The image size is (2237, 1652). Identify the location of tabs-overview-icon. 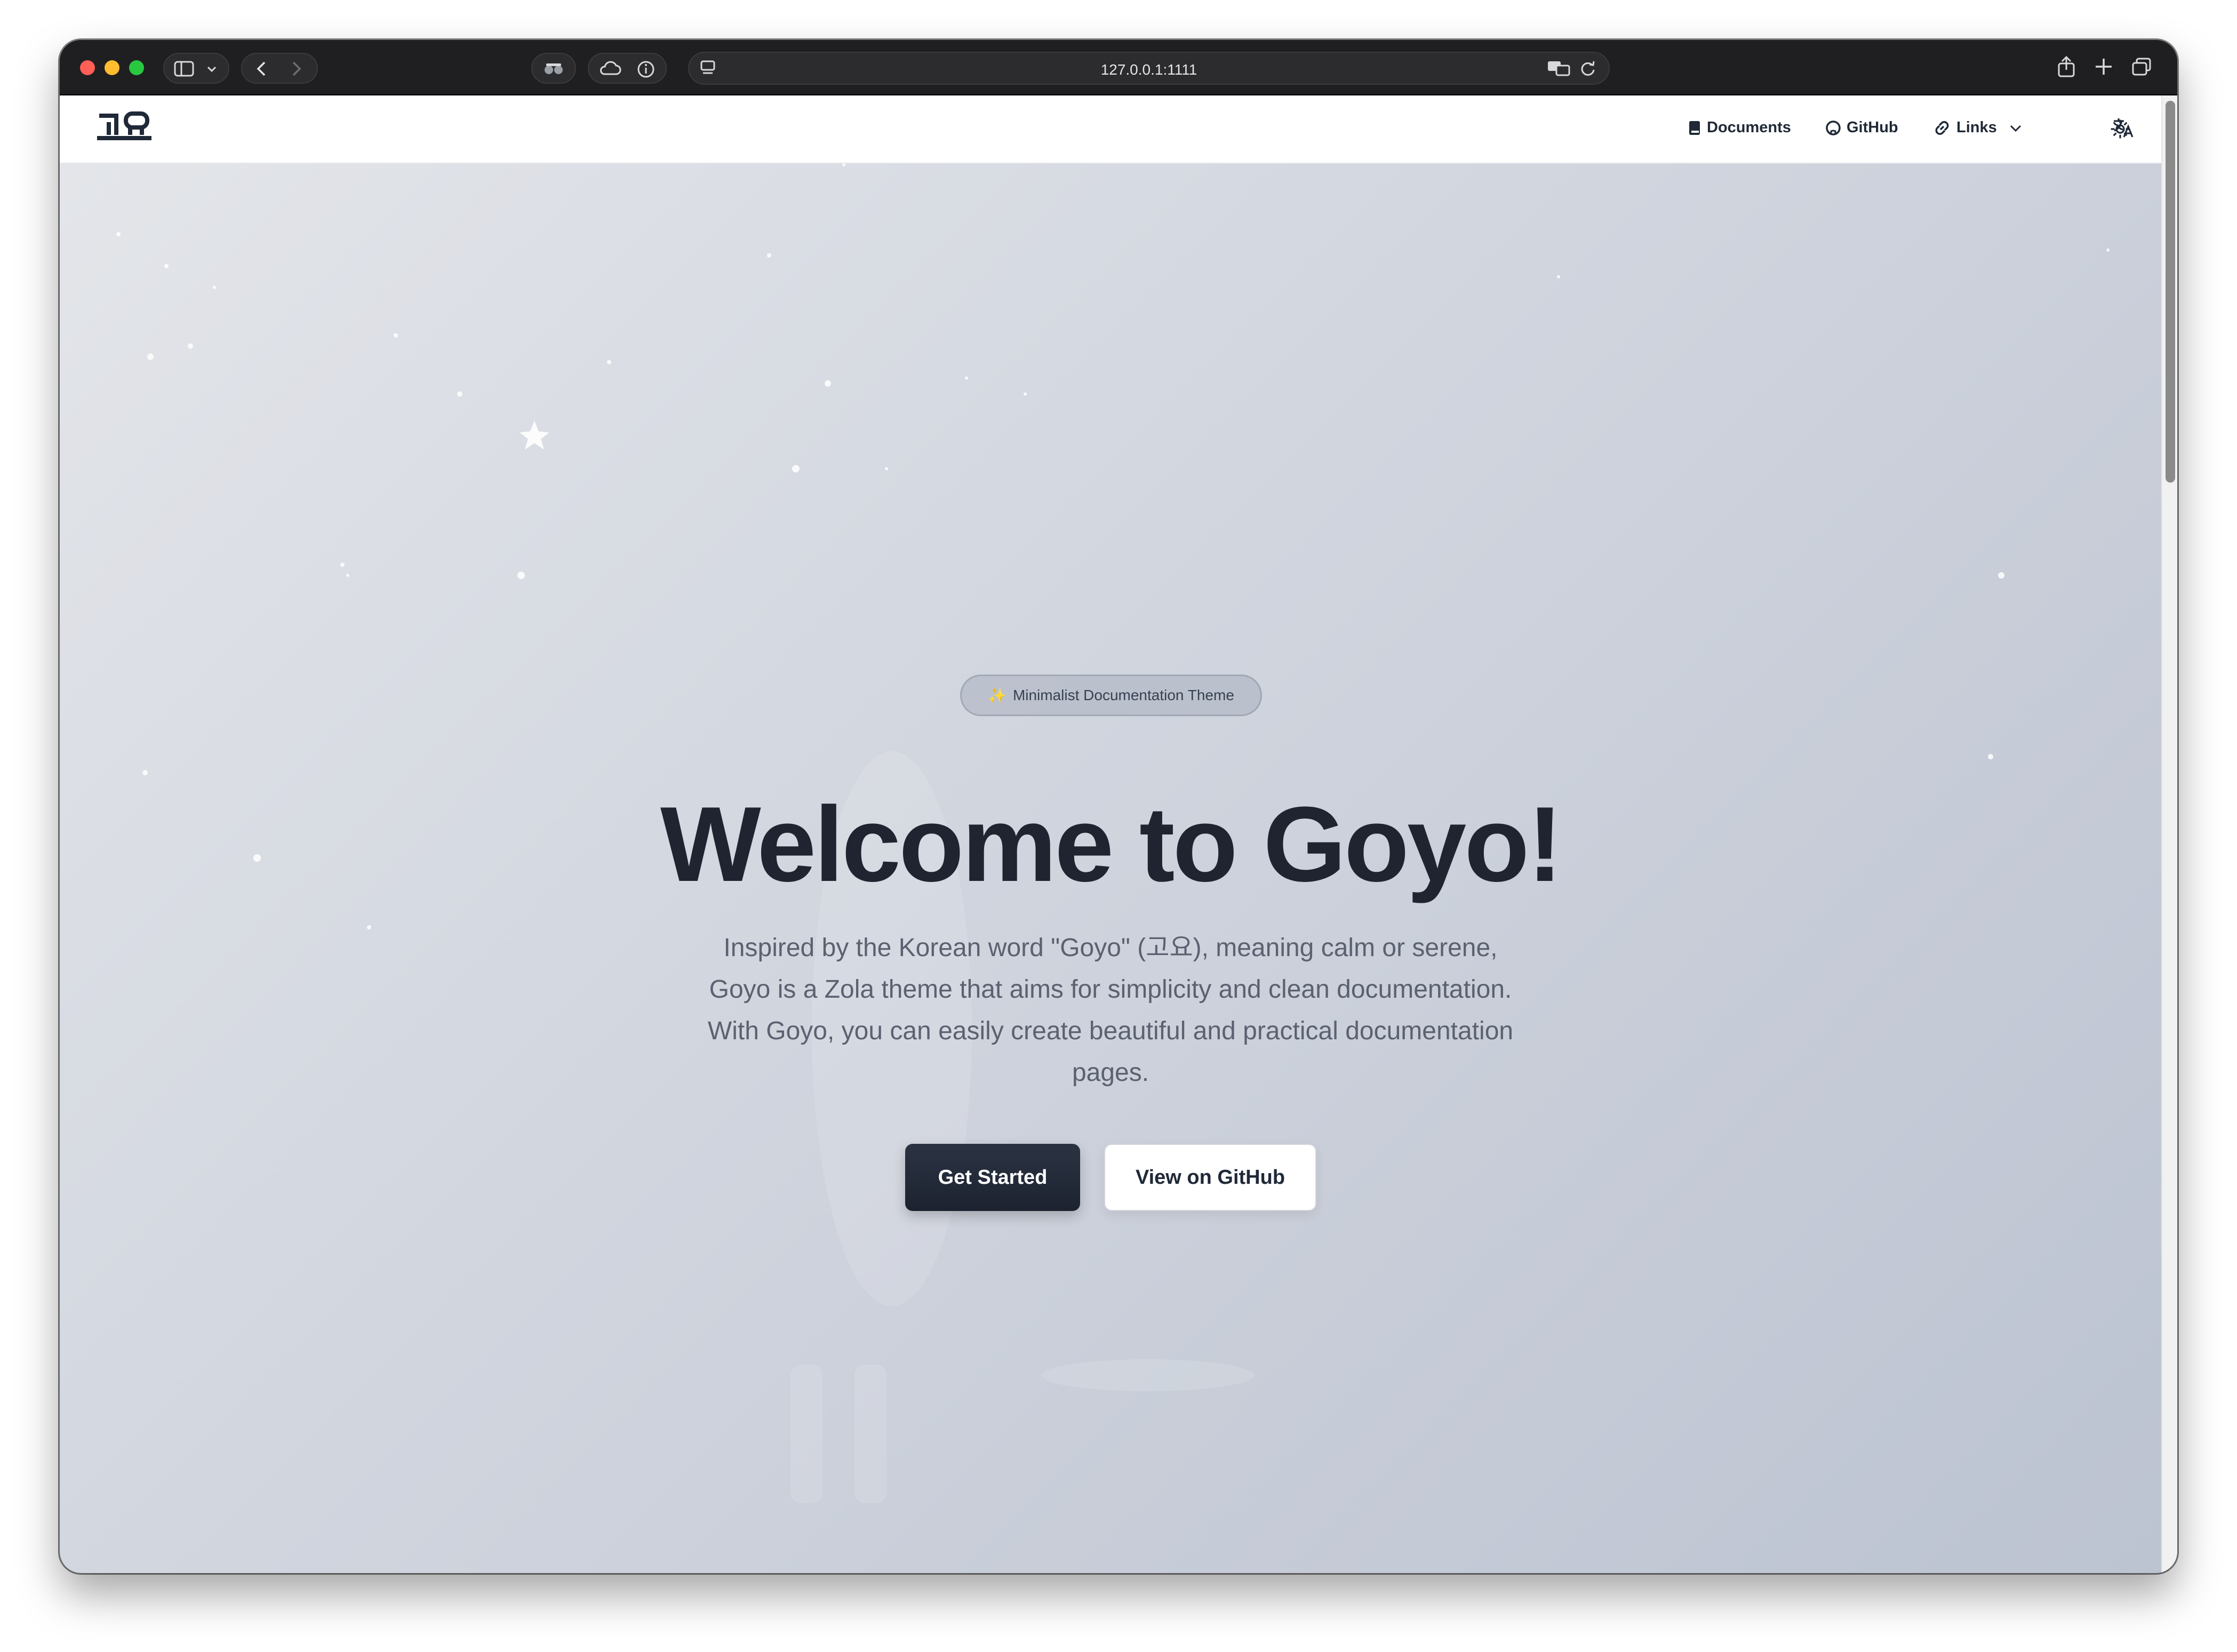
(2141, 69).